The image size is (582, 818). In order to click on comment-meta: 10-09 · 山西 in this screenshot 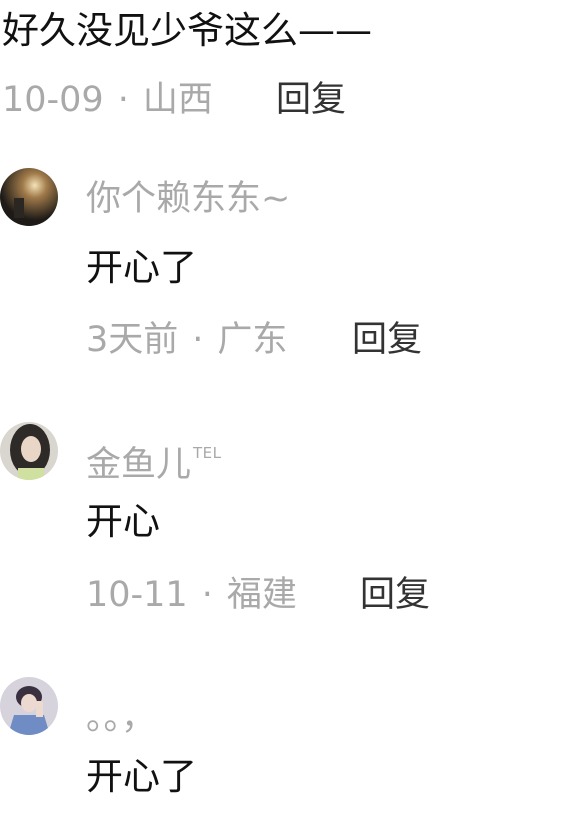, I will do `click(107, 100)`.